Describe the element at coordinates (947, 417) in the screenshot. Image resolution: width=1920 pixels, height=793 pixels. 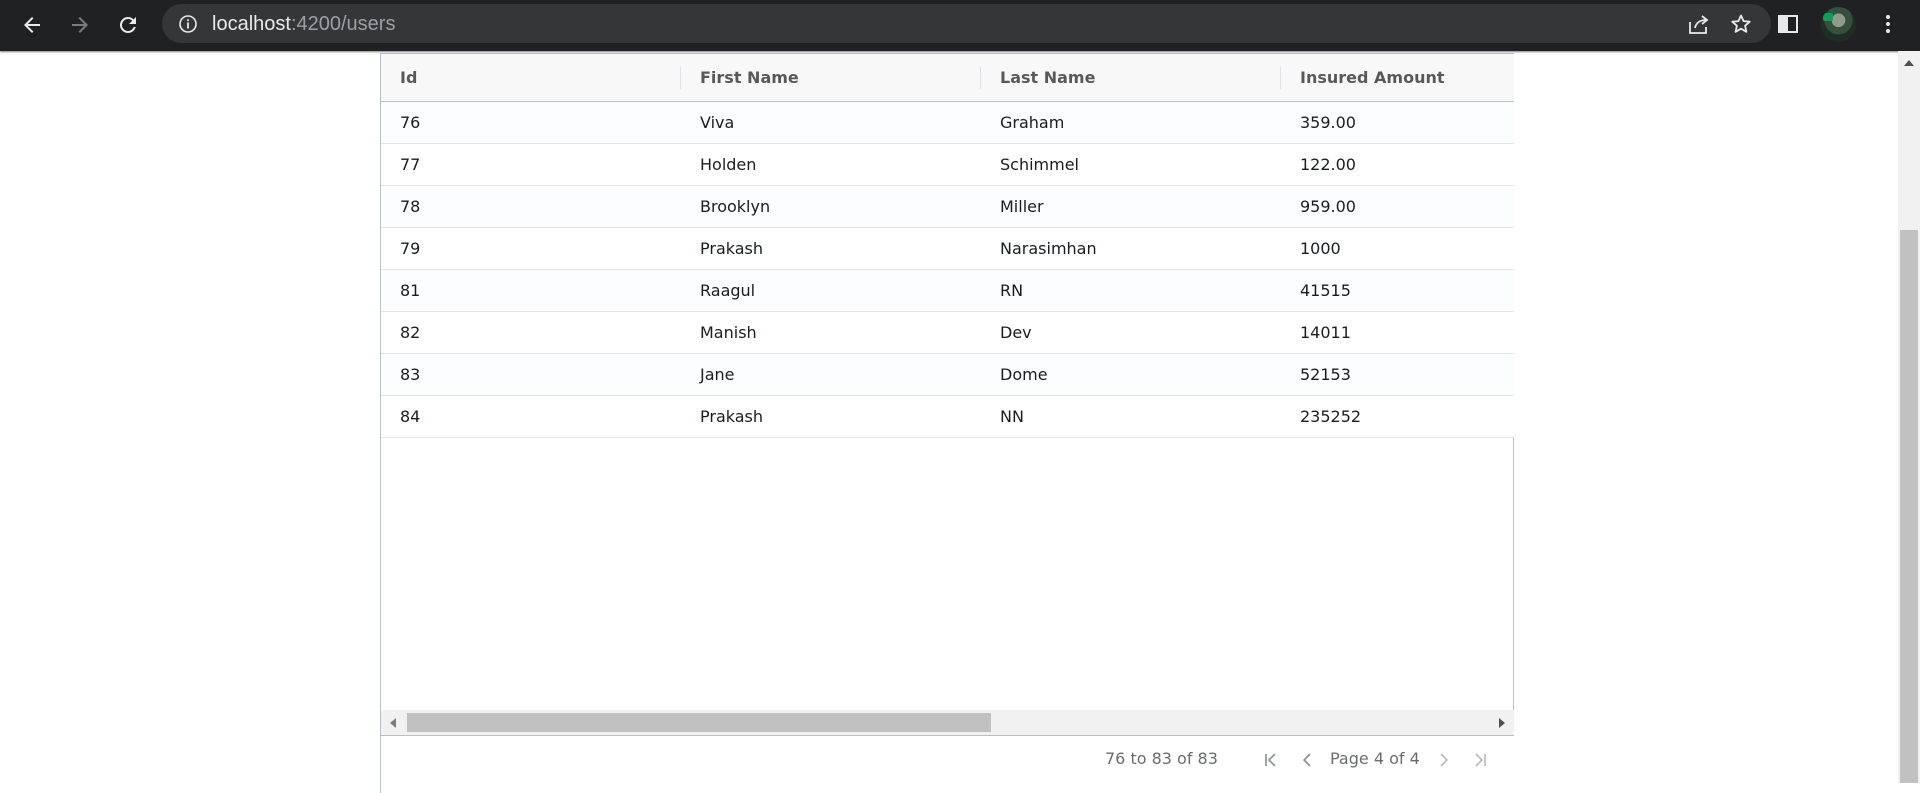
I see `table-row: 84 Prakash NN 235252` at that location.